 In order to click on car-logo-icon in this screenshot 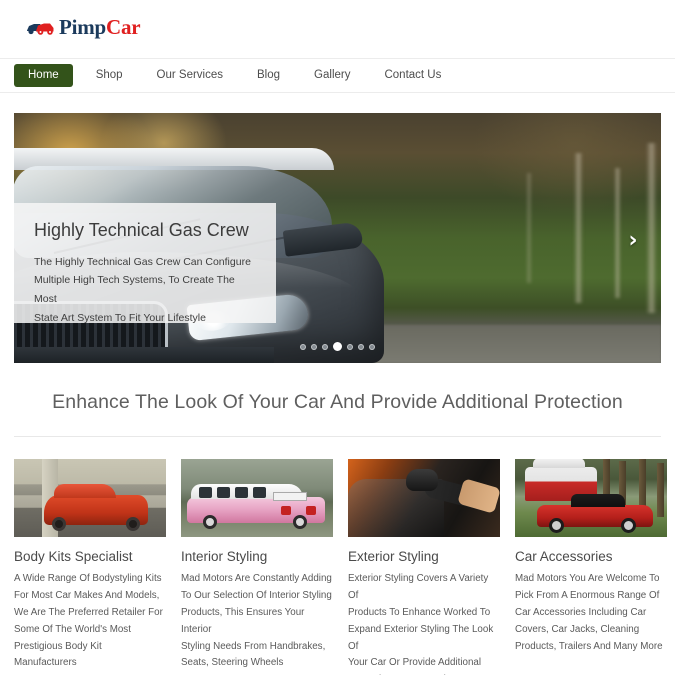, I will do `click(41, 27)`.